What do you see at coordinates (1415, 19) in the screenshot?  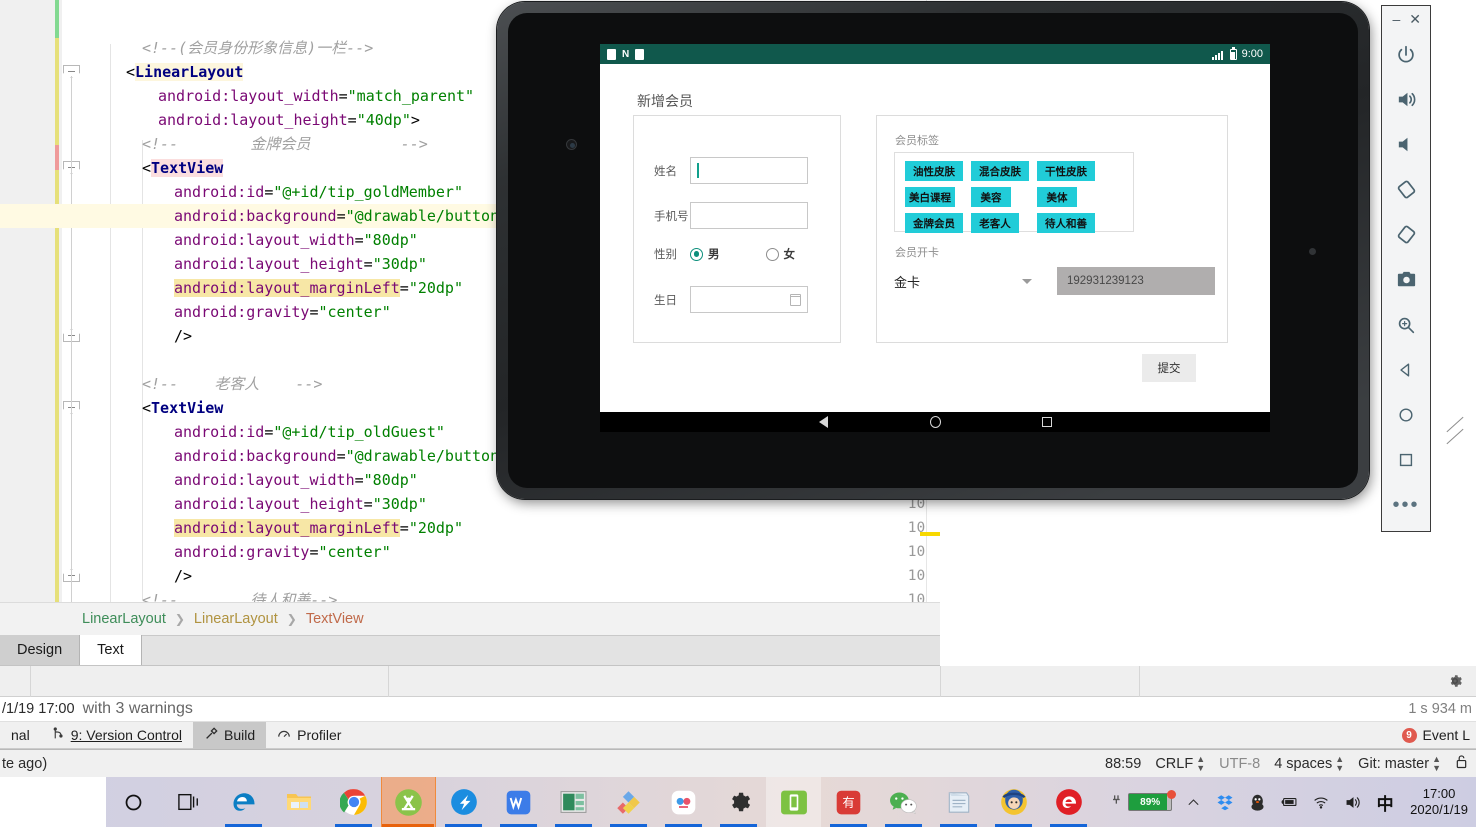 I see `close-icon: ✕` at bounding box center [1415, 19].